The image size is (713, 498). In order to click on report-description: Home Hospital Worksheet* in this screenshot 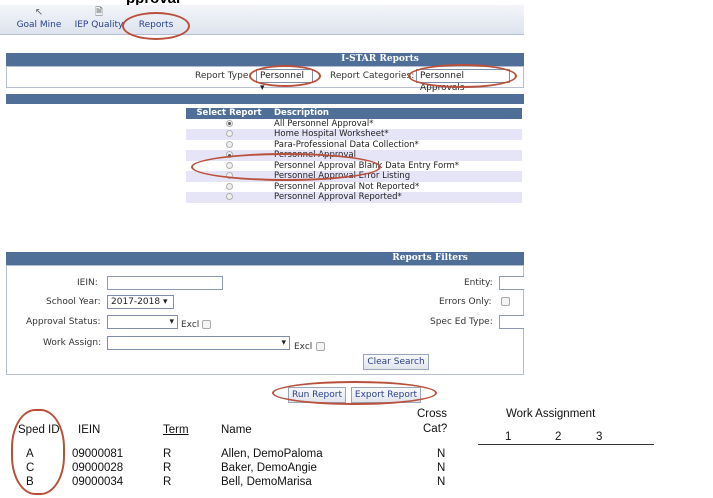, I will do `click(397, 134)`.